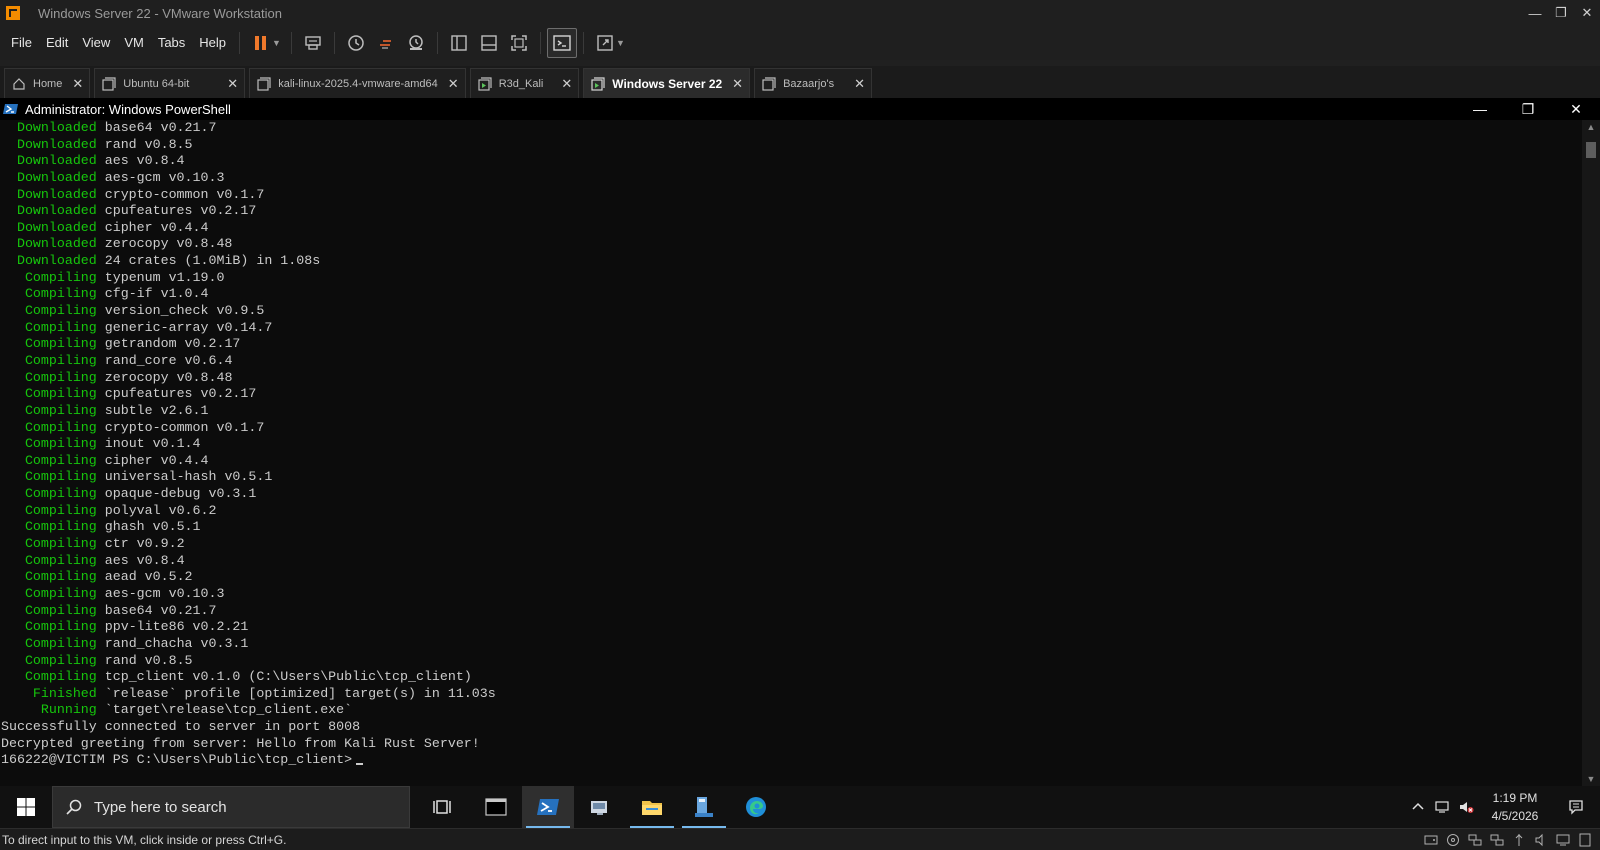 The width and height of the screenshot is (1600, 850). Describe the element at coordinates (1515, 807) in the screenshot. I see `taskbar-clock: 1:19 PM 4/5/2026` at that location.